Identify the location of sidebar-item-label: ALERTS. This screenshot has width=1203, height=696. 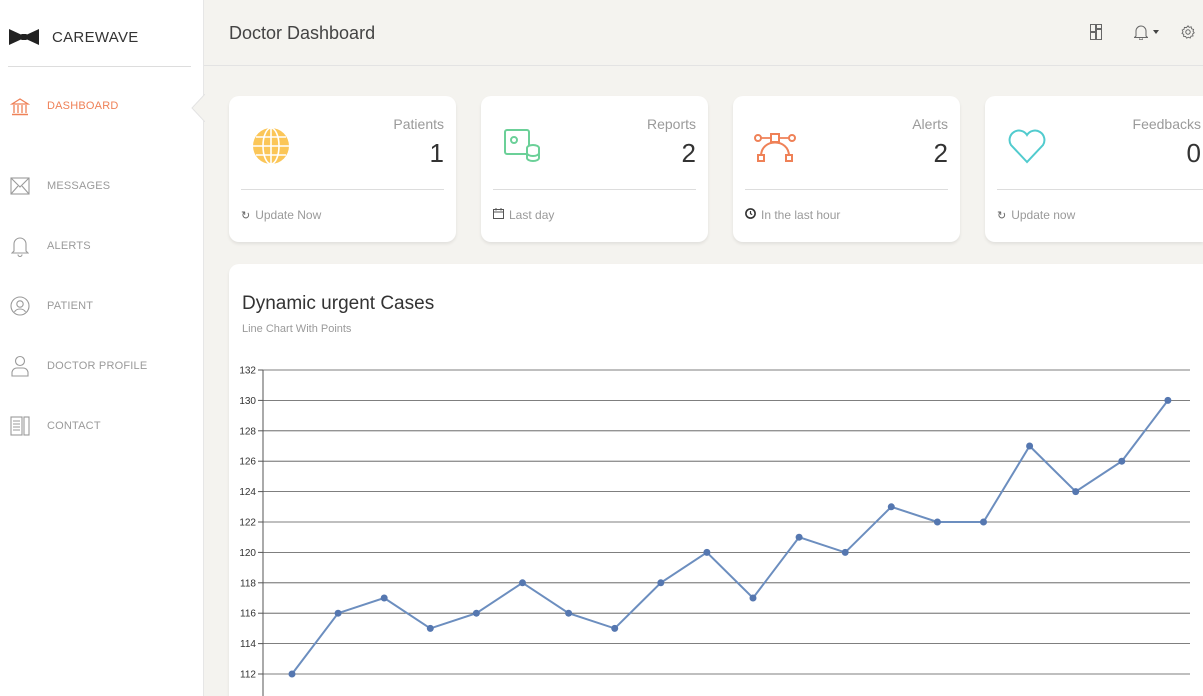
(69, 246).